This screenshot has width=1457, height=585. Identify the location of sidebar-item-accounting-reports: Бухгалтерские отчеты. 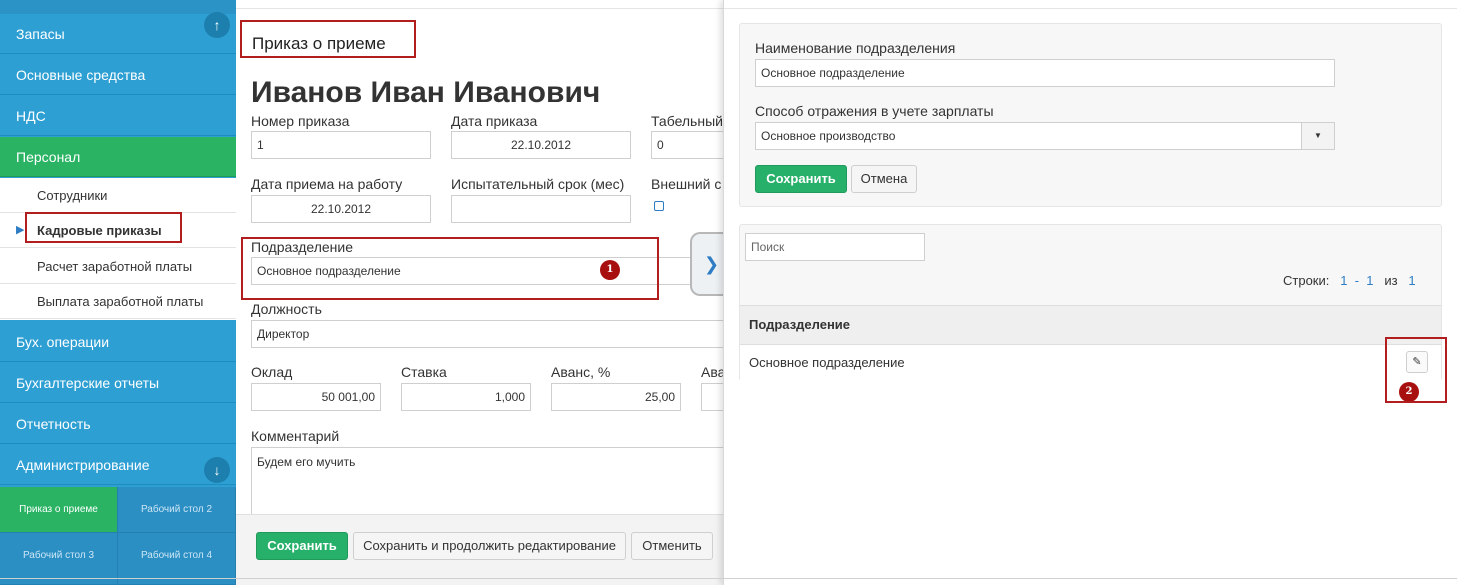
(118, 383).